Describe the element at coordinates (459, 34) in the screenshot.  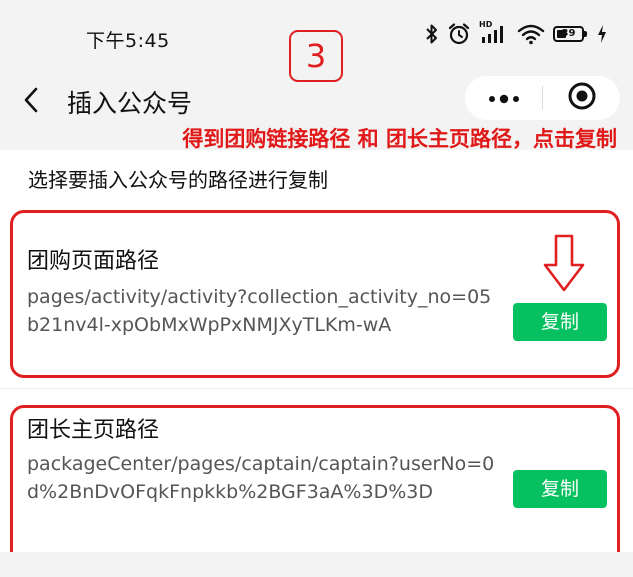
I see `alarm-icon` at that location.